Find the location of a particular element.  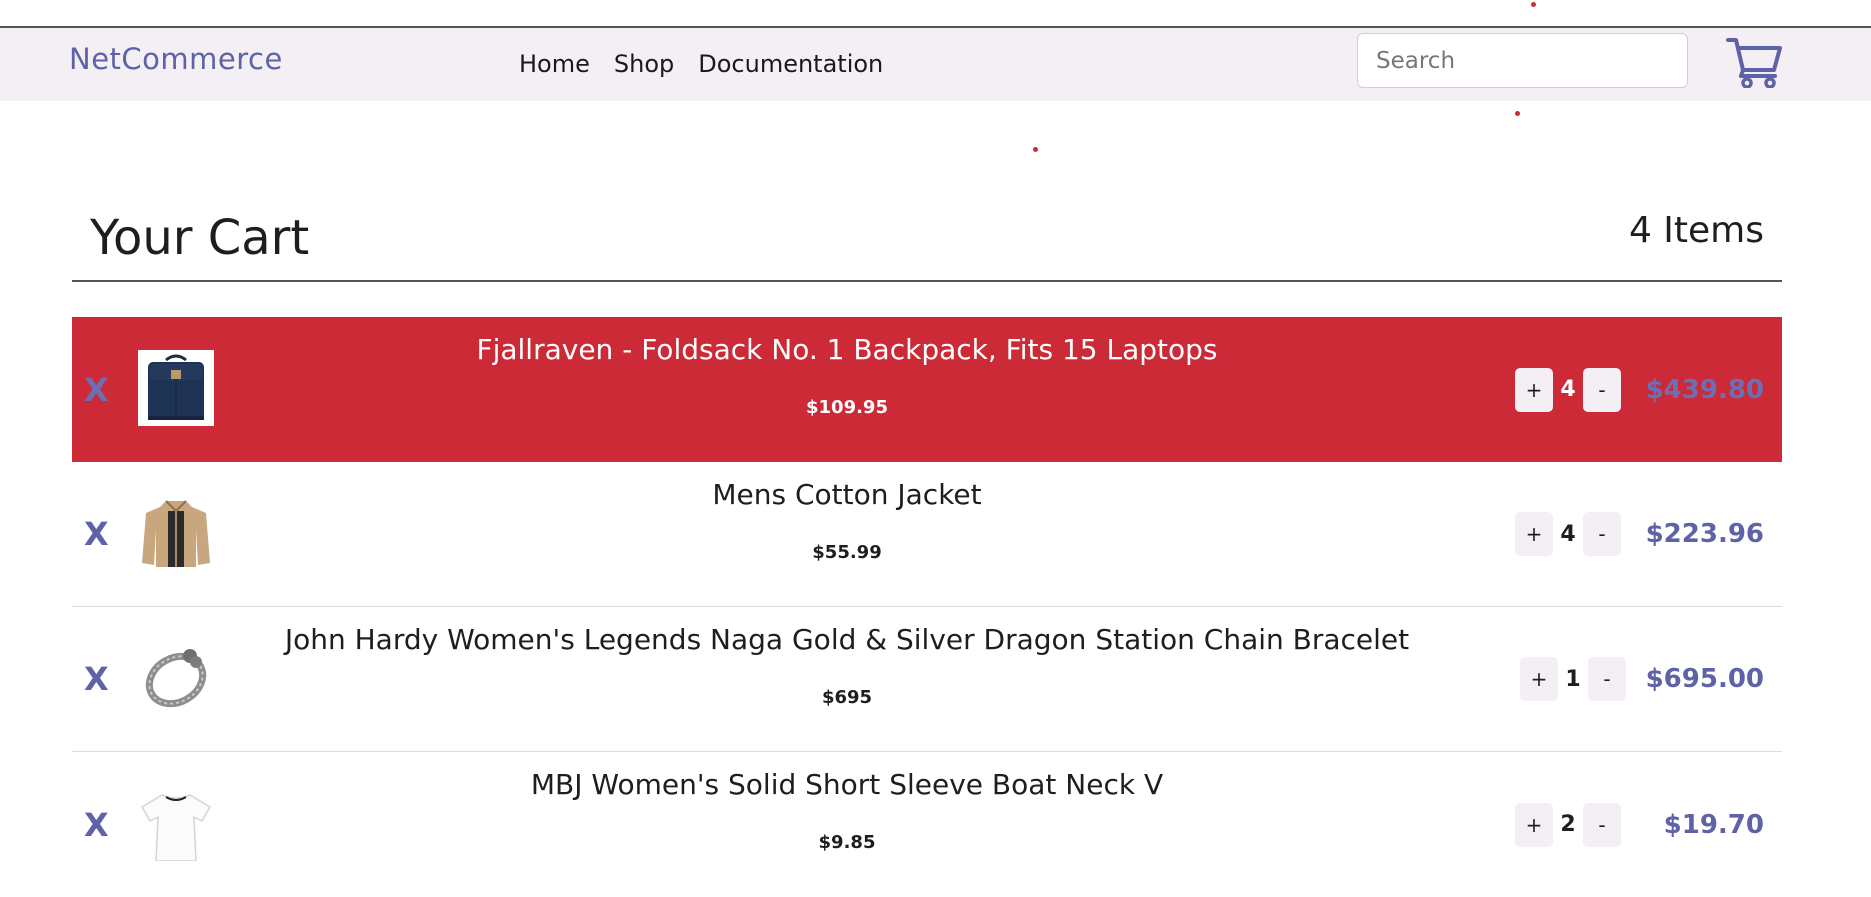

bracelet-image is located at coordinates (176, 678).